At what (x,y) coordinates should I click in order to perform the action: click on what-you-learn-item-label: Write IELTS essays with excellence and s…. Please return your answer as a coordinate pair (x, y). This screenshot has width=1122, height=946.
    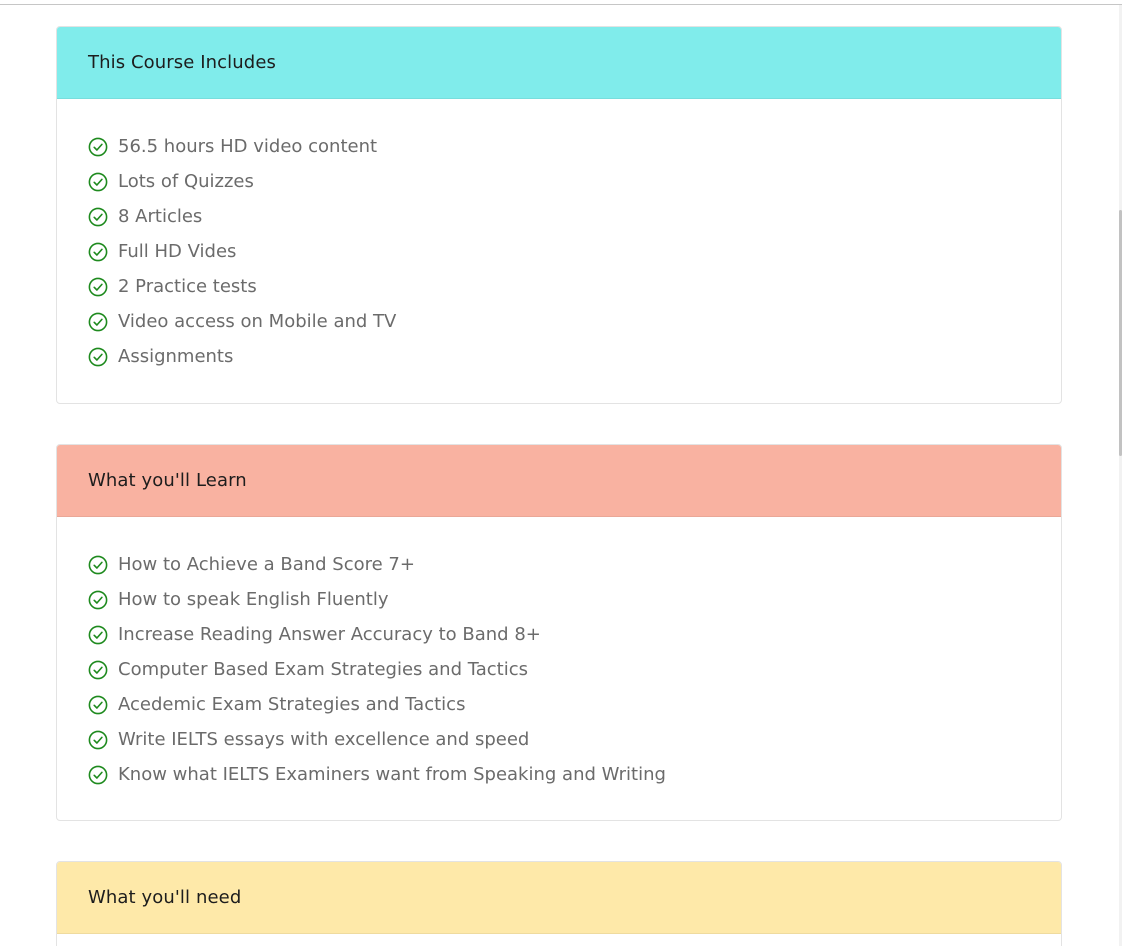
    Looking at the image, I should click on (324, 739).